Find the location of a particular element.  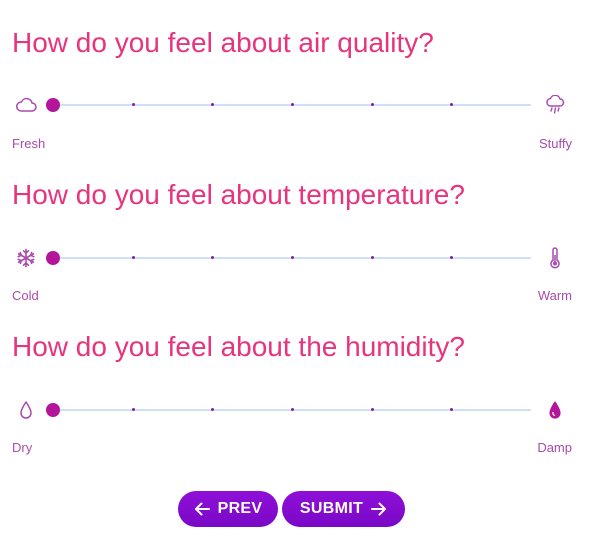

temperature-right-label: Warm is located at coordinates (554, 295).